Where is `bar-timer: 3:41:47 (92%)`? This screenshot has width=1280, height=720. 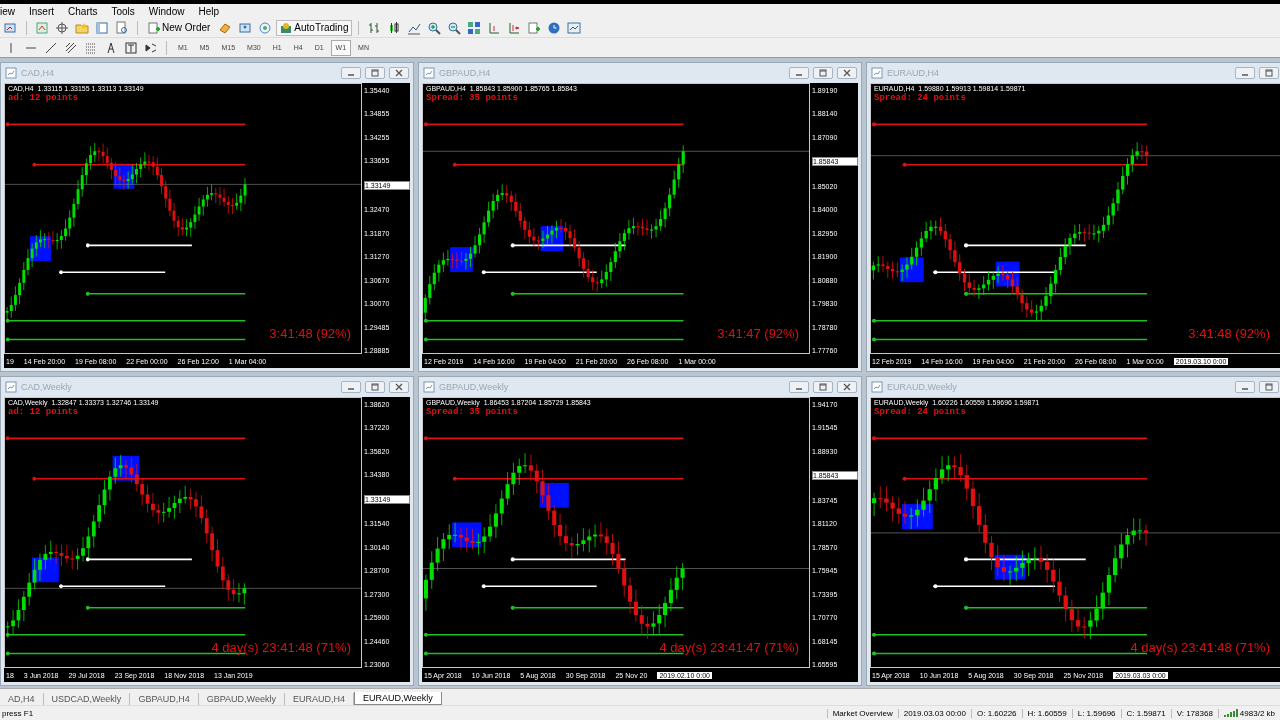 bar-timer: 3:41:47 (92%) is located at coordinates (758, 333).